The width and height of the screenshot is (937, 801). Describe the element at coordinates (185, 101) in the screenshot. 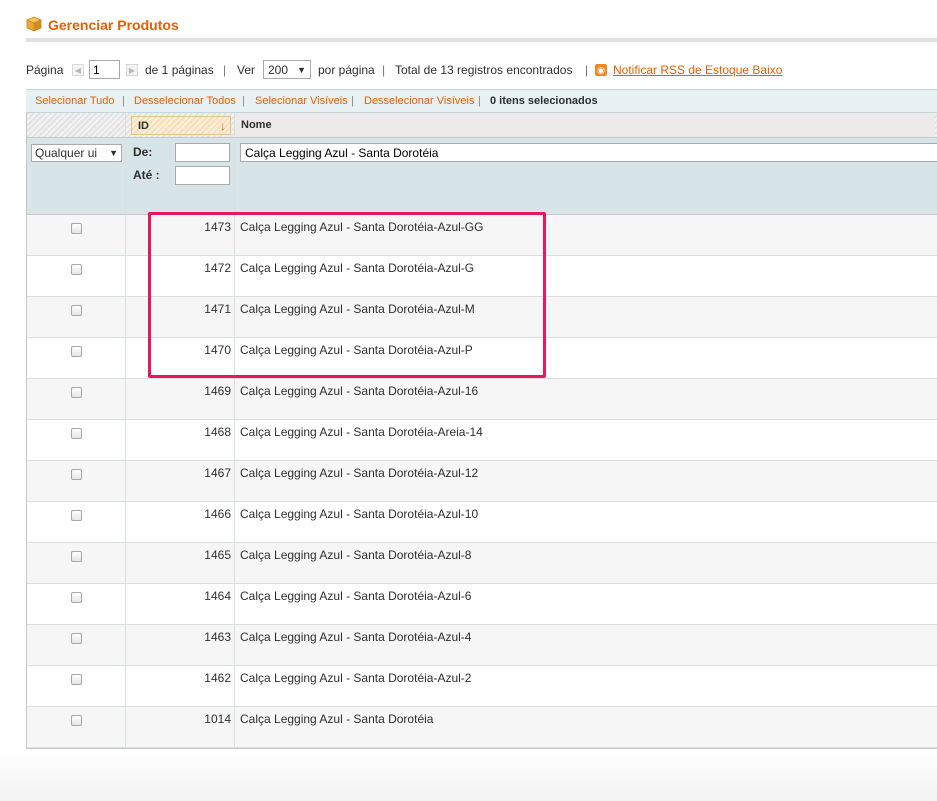

I see `unselect-all-link: Desselecionar Todos` at that location.